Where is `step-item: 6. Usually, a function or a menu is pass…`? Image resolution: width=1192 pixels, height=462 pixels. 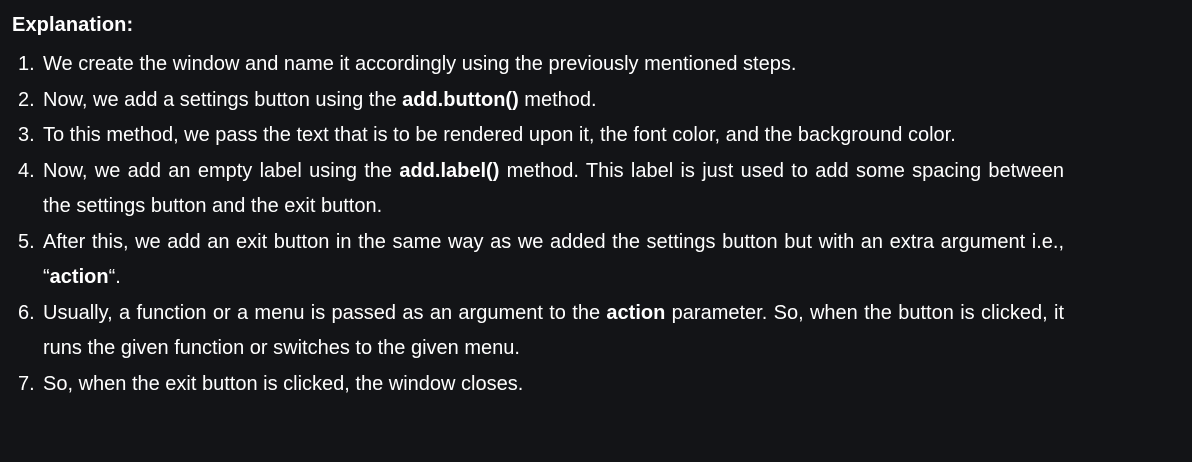 step-item: 6. Usually, a function or a menu is pass… is located at coordinates (541, 331).